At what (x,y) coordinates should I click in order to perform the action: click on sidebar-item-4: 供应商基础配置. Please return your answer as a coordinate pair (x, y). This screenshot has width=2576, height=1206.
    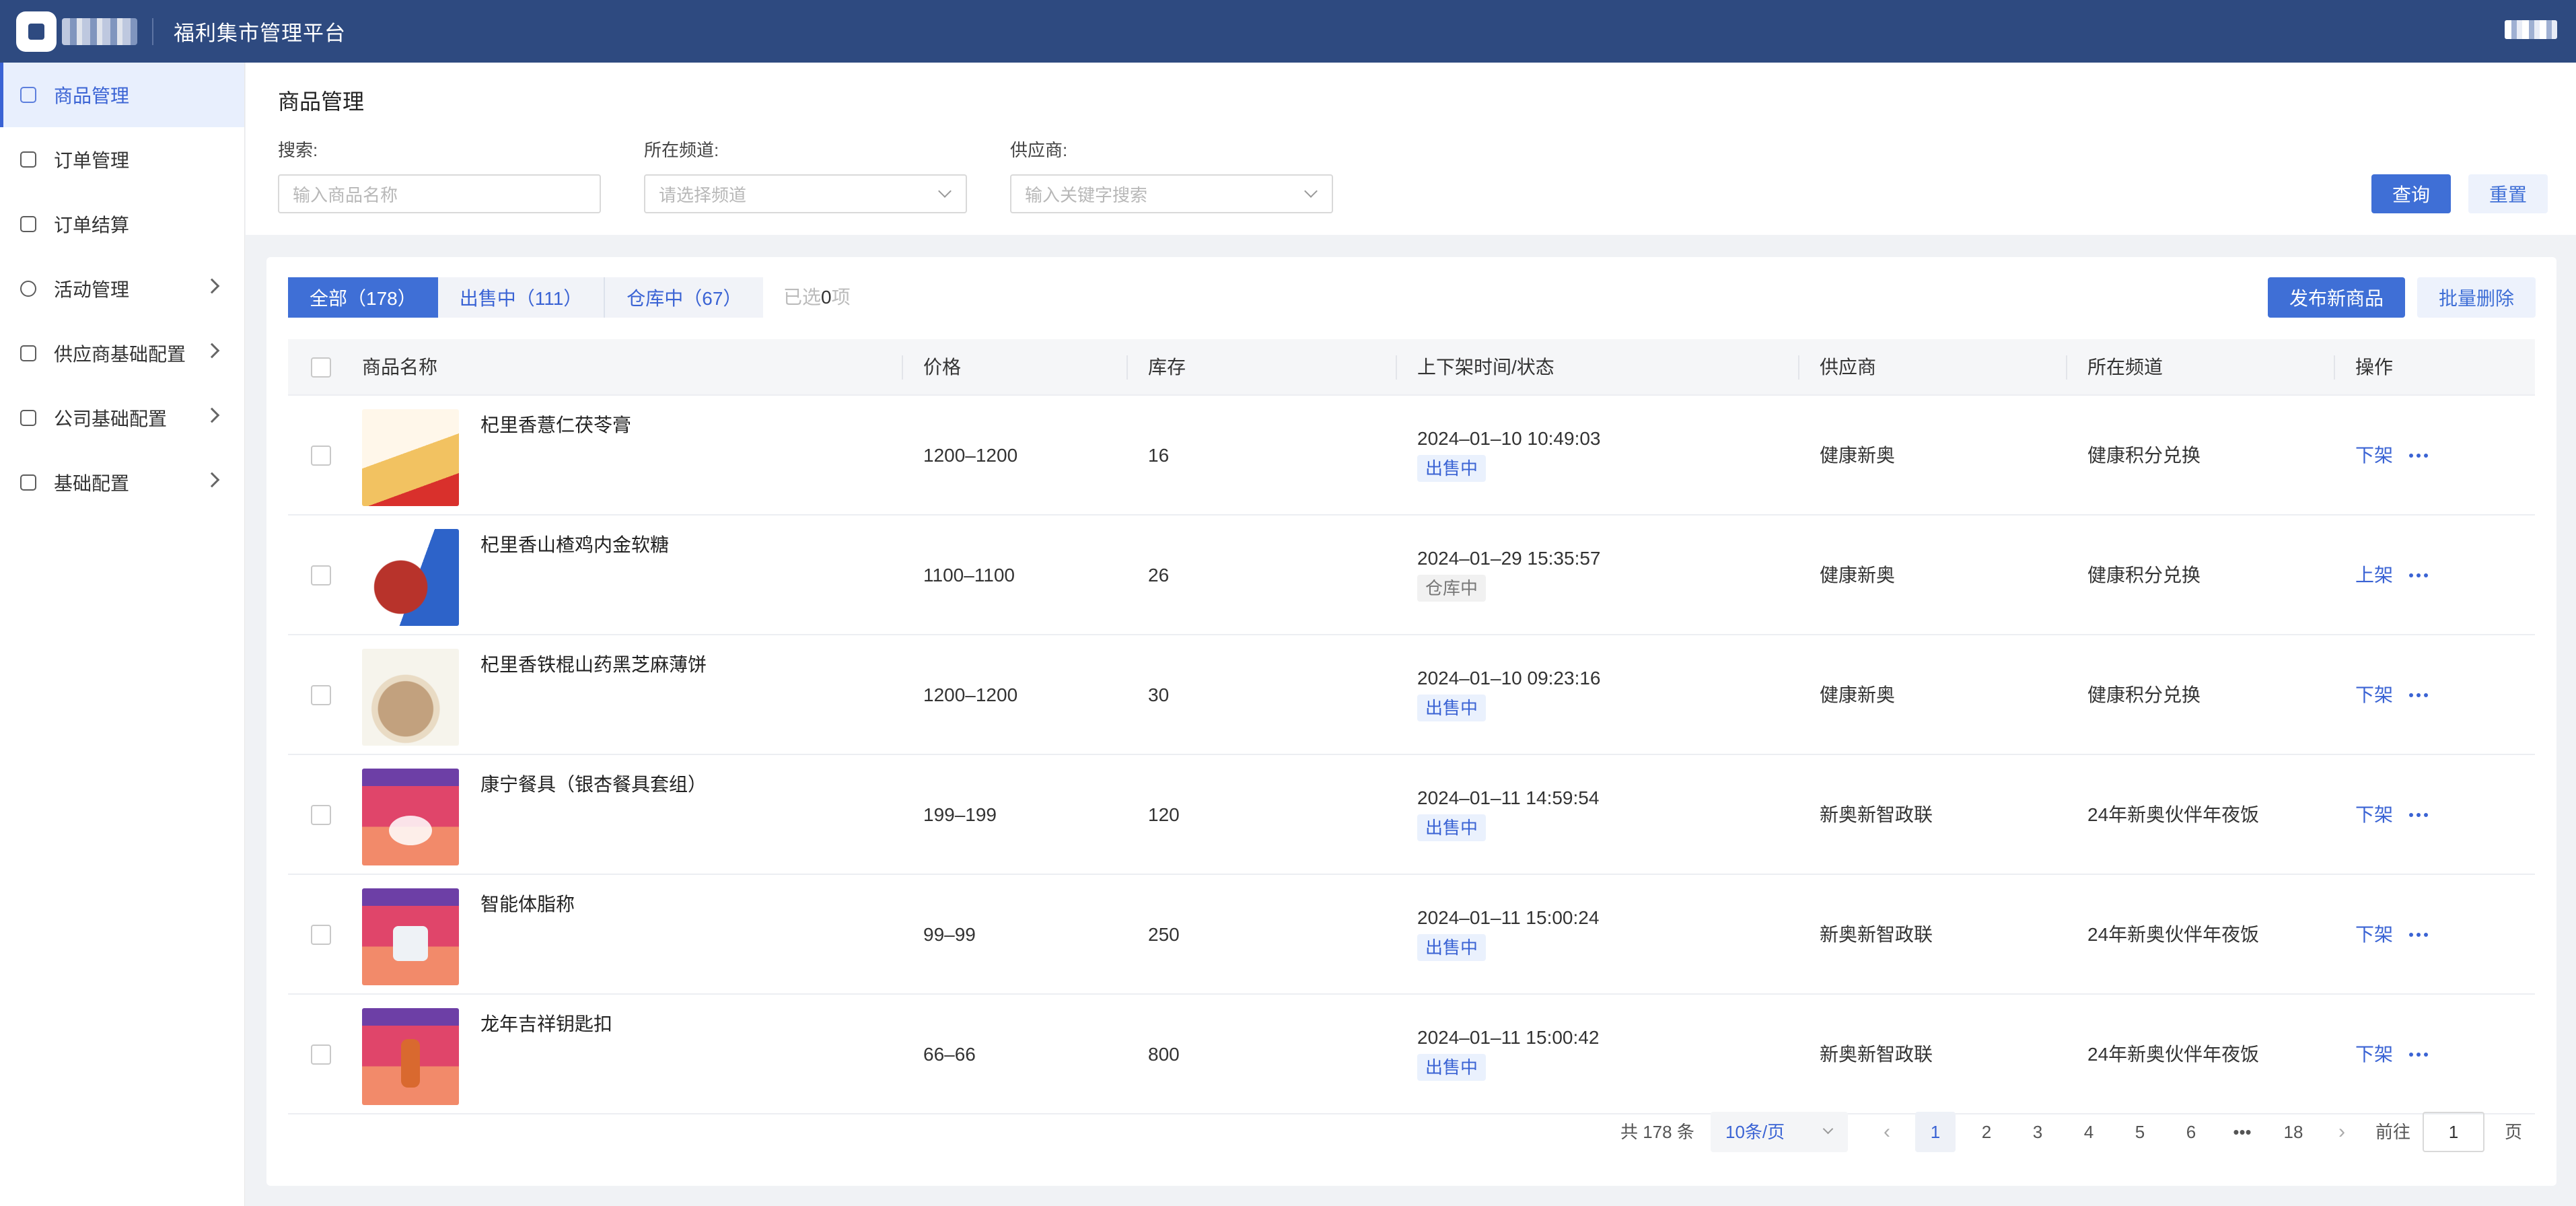
    Looking at the image, I should click on (122, 353).